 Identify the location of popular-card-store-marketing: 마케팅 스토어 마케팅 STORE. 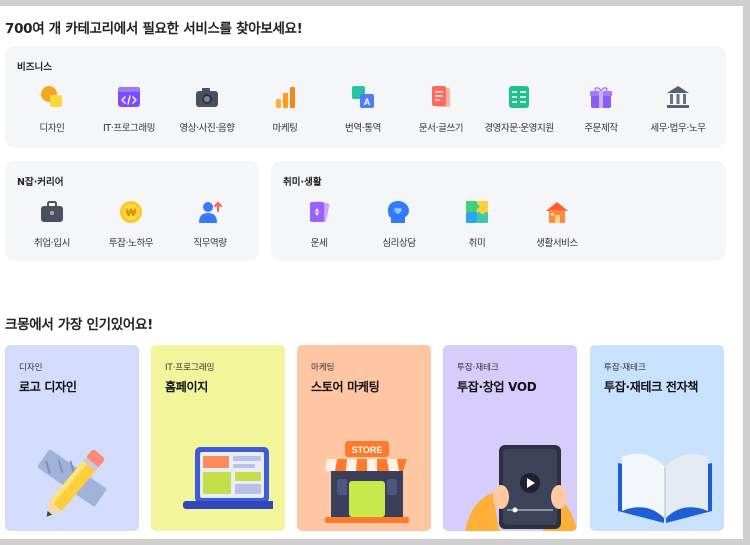
(364, 438).